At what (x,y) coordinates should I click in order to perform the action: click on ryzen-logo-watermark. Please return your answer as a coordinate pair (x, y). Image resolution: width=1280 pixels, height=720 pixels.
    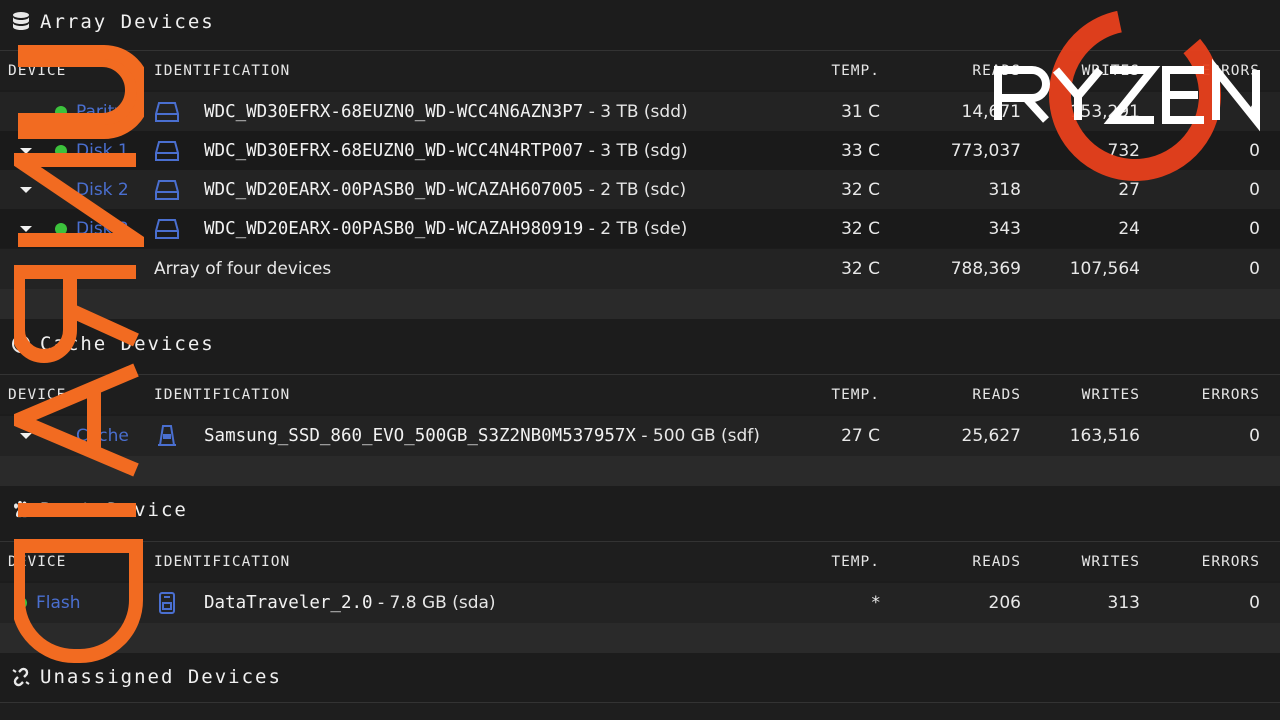
    Looking at the image, I should click on (1127, 95).